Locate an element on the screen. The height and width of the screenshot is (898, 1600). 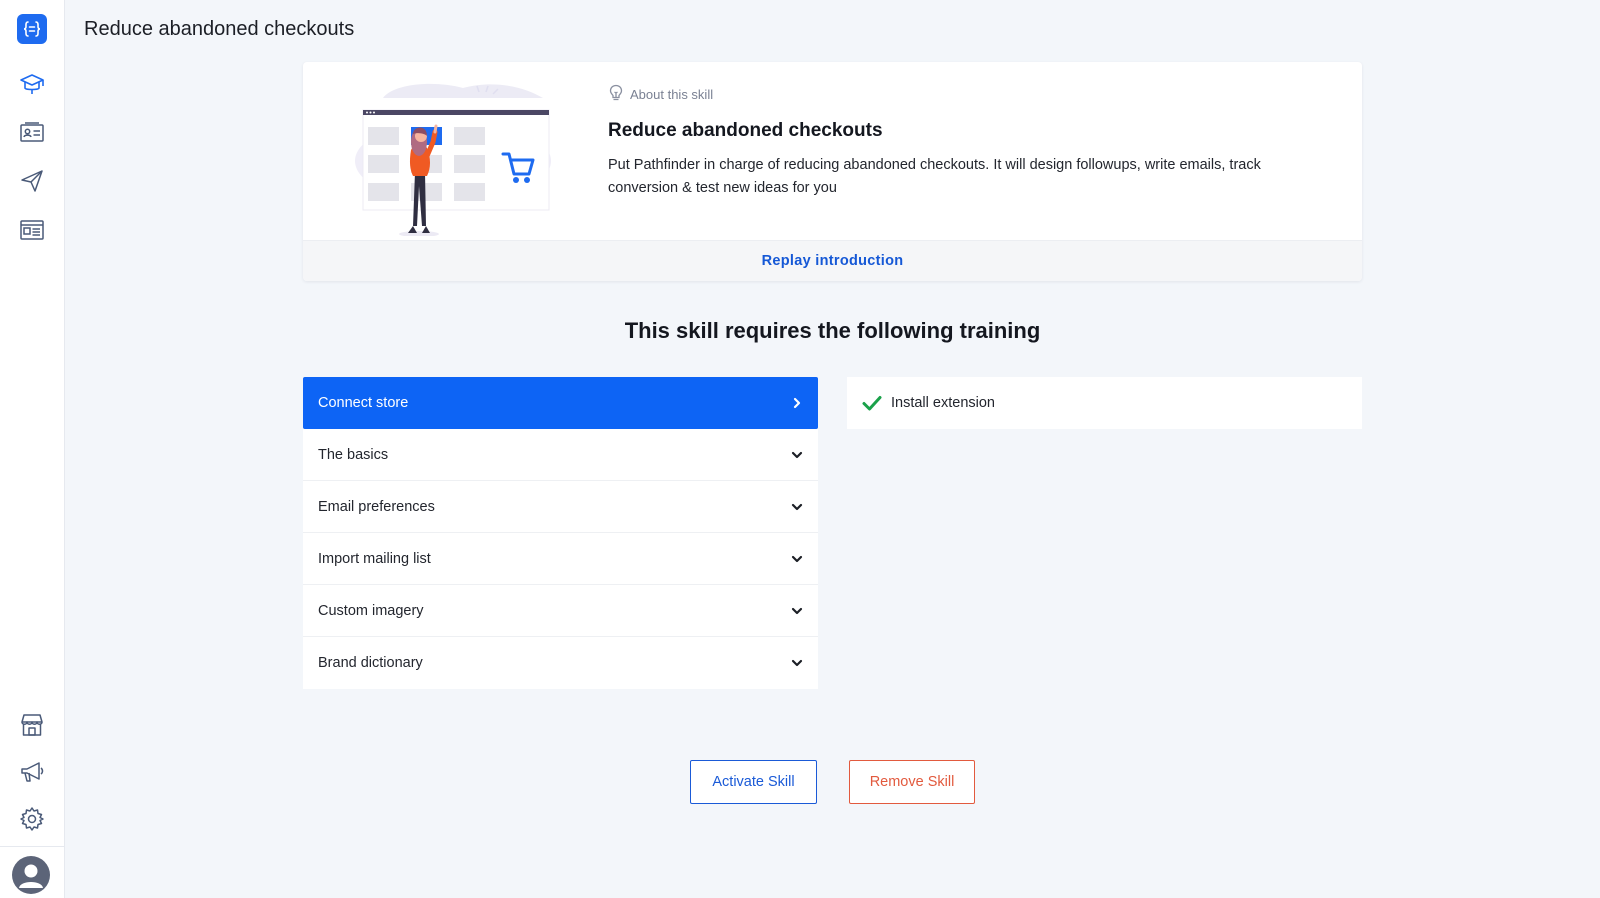
training-item-label: Custom imagery is located at coordinates (371, 610).